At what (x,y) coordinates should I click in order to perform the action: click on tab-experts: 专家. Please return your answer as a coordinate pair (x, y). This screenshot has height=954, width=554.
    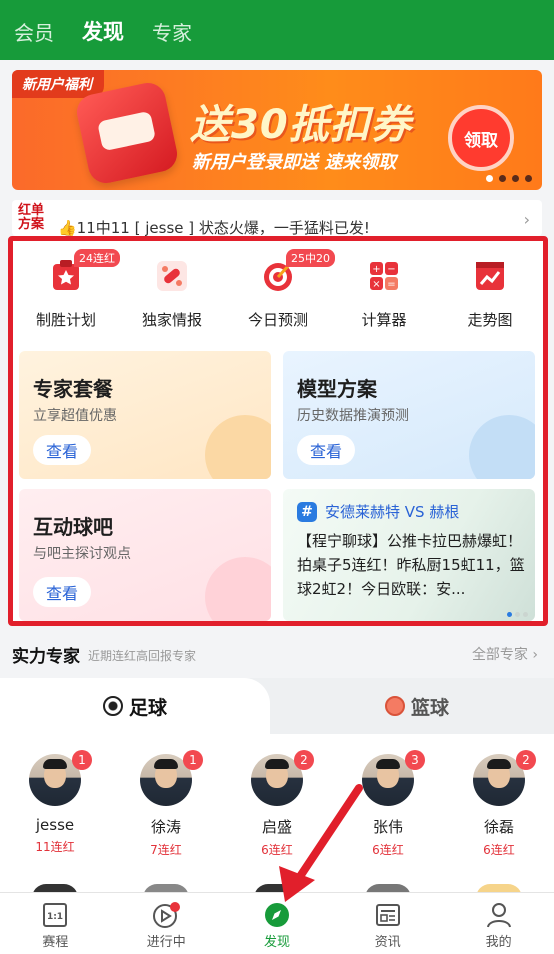
    Looking at the image, I should click on (172, 31).